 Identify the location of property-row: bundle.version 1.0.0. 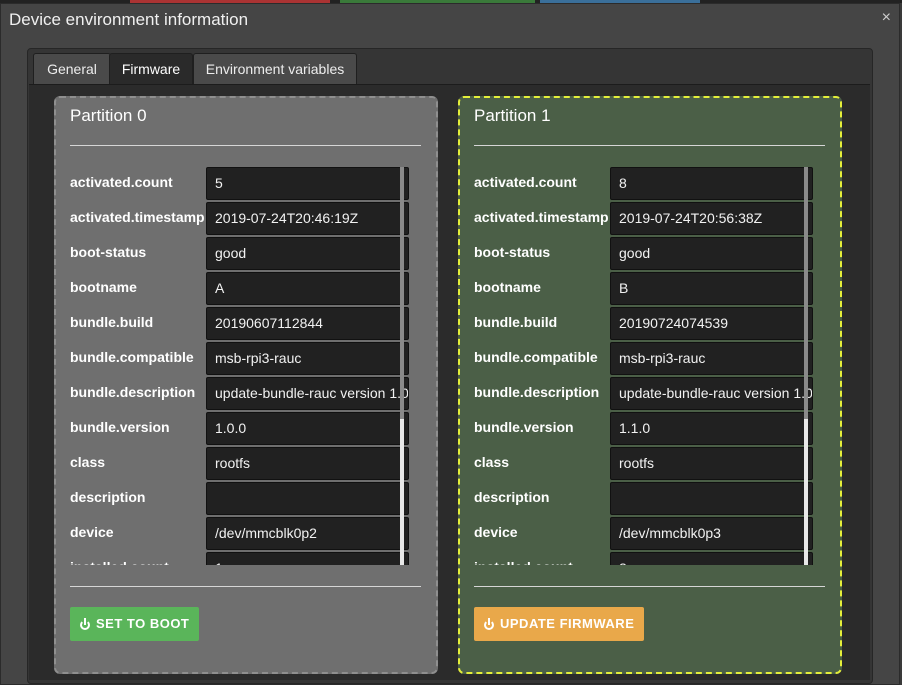
(245, 429).